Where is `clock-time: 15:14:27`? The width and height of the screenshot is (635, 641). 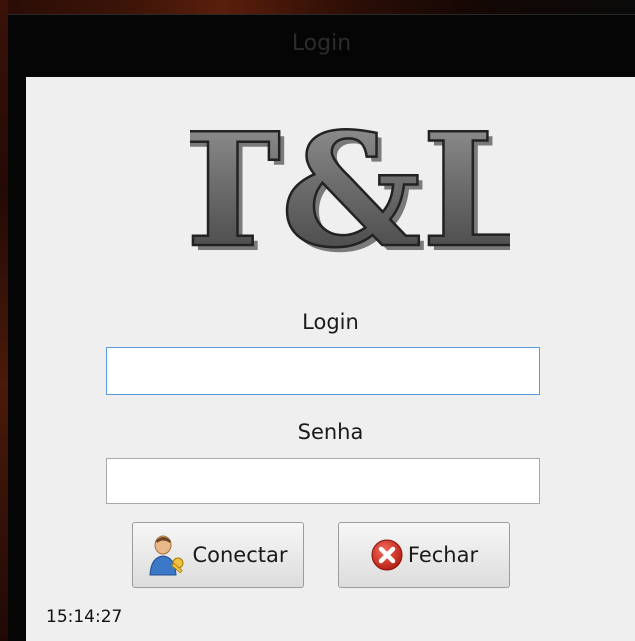 clock-time: 15:14:27 is located at coordinates (84, 617).